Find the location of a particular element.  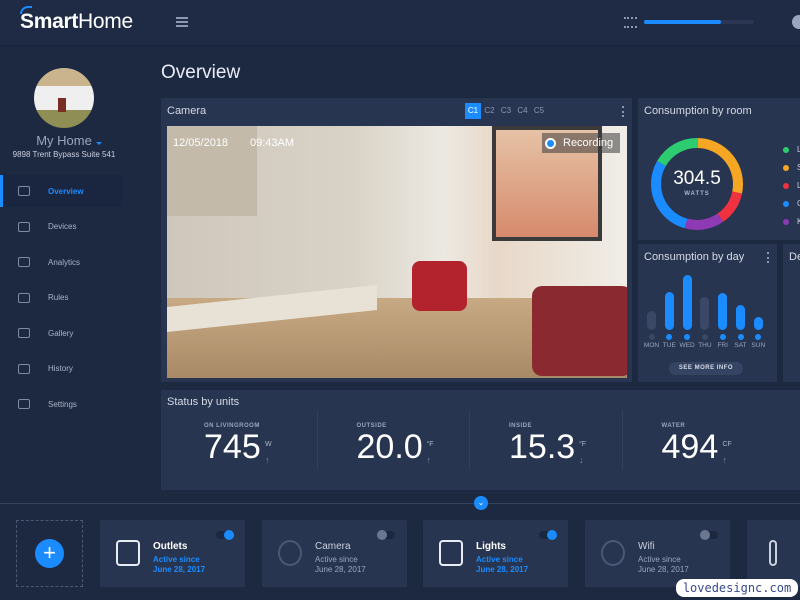

day-label: SUN is located at coordinates (758, 345).